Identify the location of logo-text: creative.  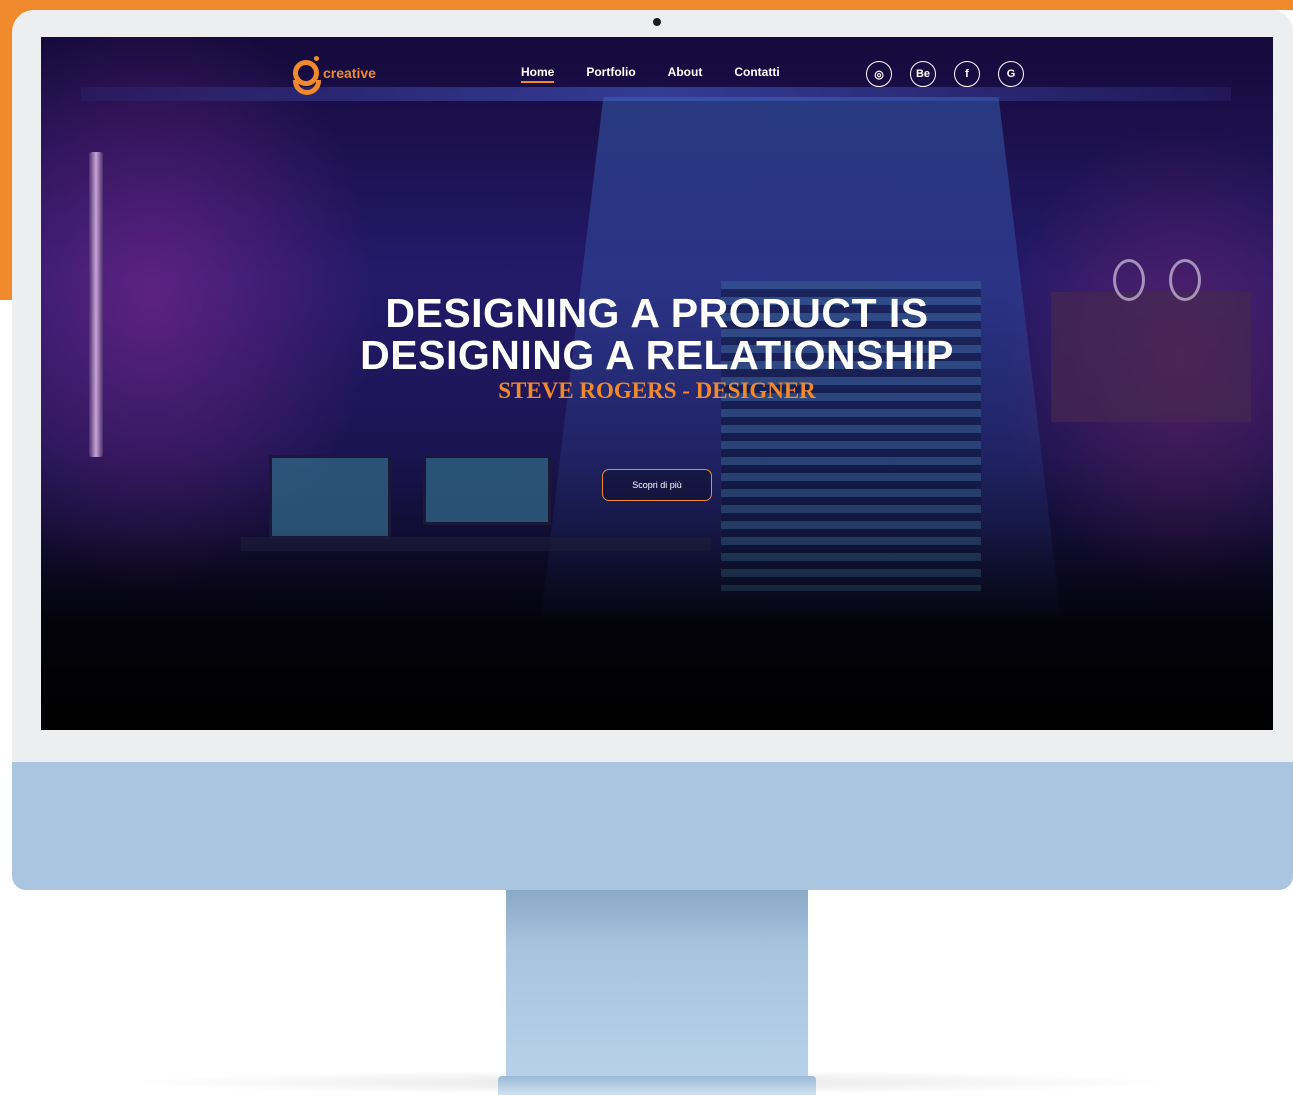
(349, 73).